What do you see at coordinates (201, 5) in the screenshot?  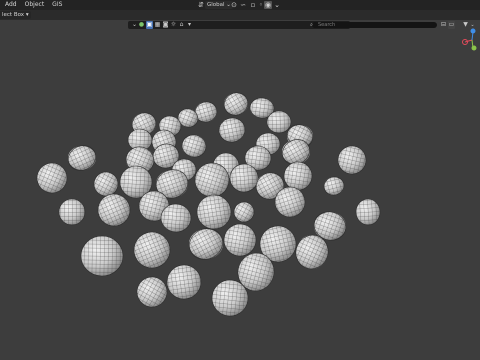 I see `orientation-icon: ⇵` at bounding box center [201, 5].